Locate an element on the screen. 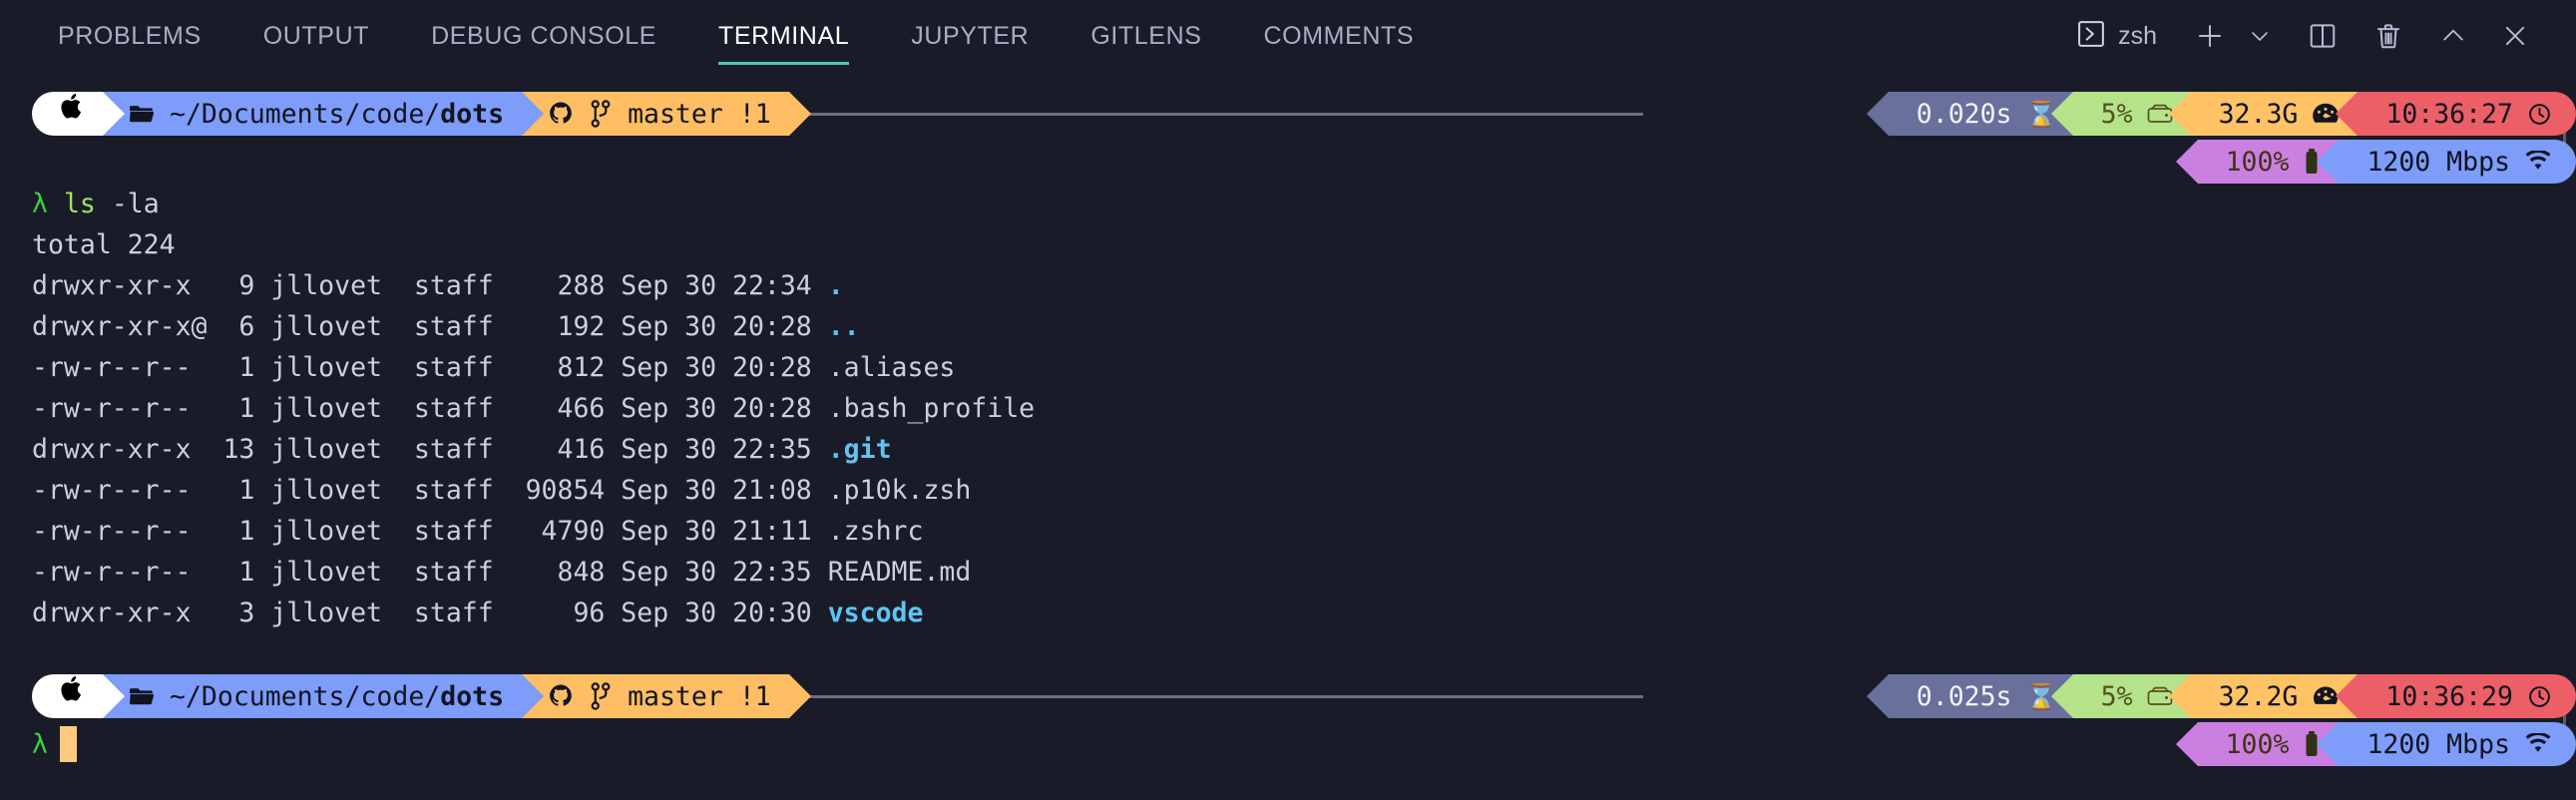  close-panel-button is located at coordinates (2515, 36).